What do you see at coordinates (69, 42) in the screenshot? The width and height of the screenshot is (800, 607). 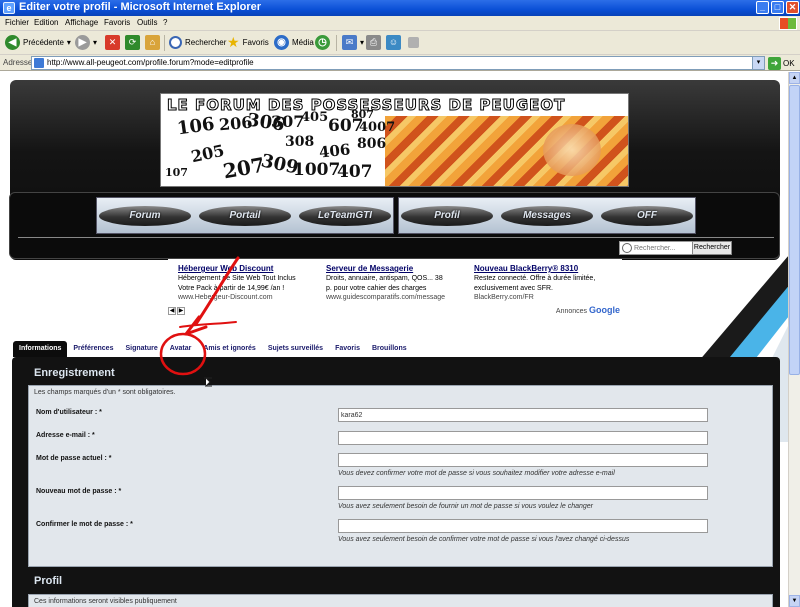 I see `back-dropdown-icon: ▾` at bounding box center [69, 42].